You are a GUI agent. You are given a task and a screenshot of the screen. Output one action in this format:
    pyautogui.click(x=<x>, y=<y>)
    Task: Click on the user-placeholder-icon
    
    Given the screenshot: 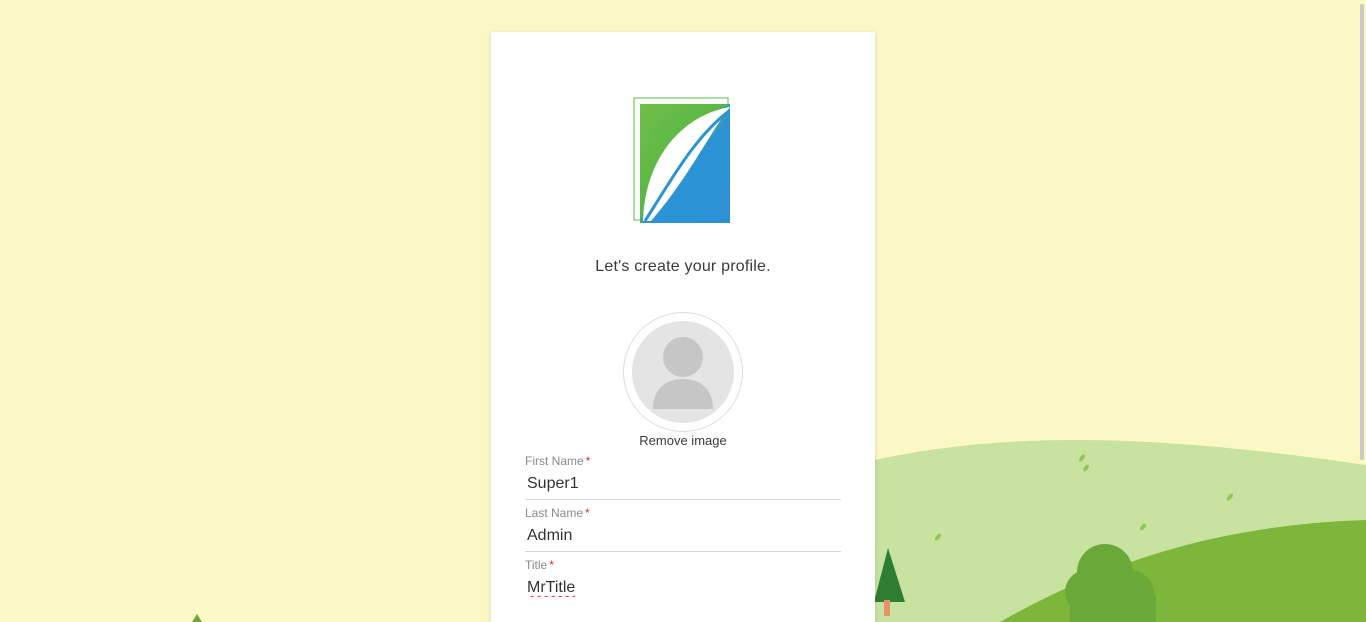 What is the action you would take?
    pyautogui.click(x=683, y=372)
    